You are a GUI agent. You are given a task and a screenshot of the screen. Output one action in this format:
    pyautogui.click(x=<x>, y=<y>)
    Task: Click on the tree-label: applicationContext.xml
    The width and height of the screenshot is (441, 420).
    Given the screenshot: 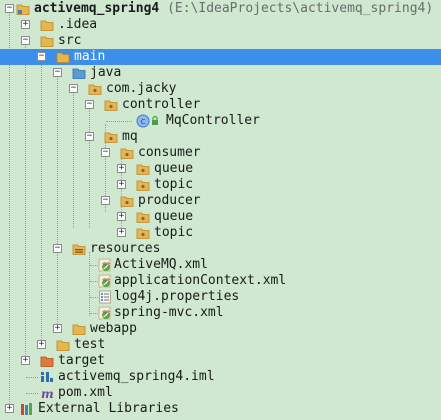 What is the action you would take?
    pyautogui.click(x=200, y=280)
    